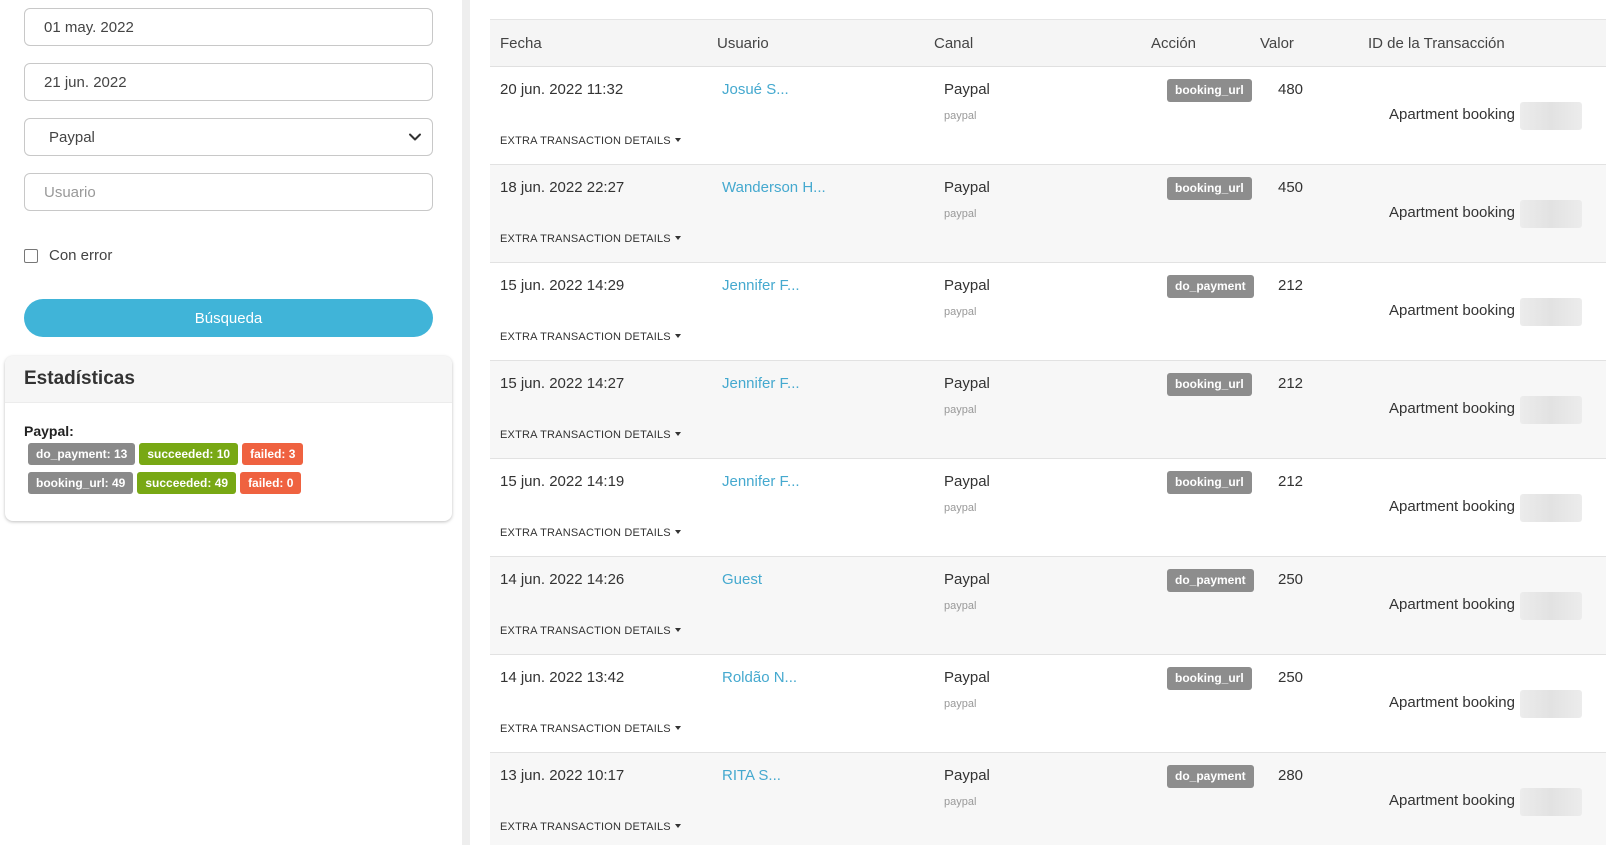 Image resolution: width=1606 pixels, height=845 pixels. I want to click on header-channel: Canal, so click(953, 43).